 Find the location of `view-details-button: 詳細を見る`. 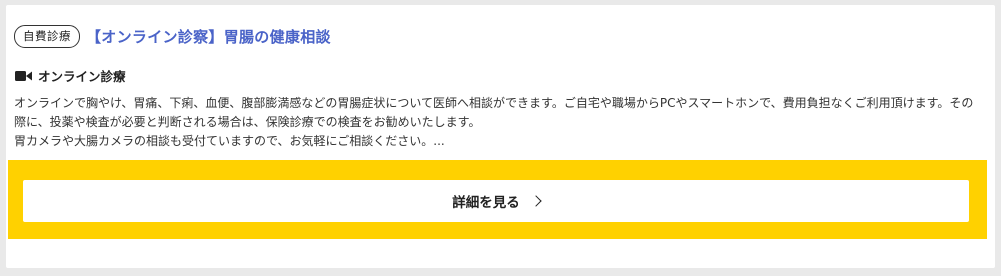

view-details-button: 詳細を見る is located at coordinates (496, 201).